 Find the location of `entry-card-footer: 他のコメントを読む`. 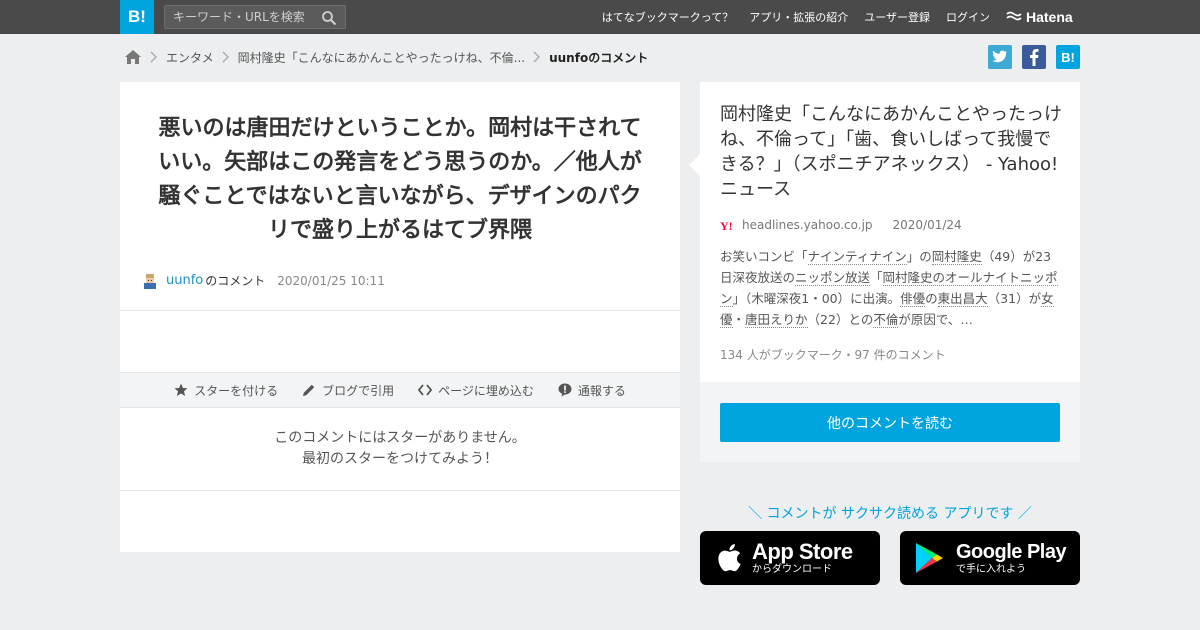

entry-card-footer: 他のコメントを読む is located at coordinates (890, 422).